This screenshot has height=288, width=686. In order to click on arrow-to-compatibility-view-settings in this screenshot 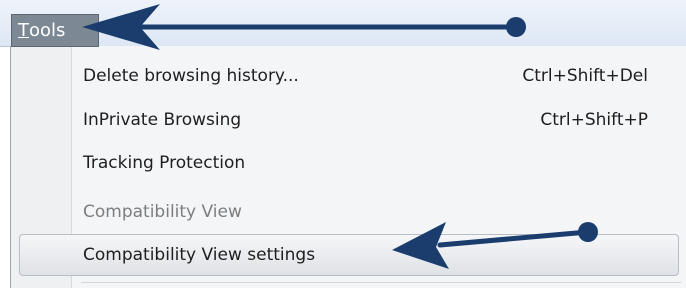, I will do `click(495, 245)`.